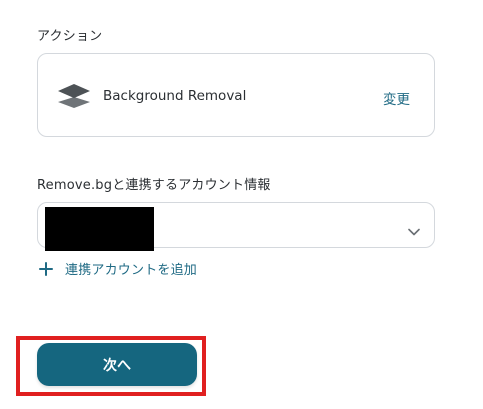 The image size is (483, 409). What do you see at coordinates (414, 228) in the screenshot?
I see `chevron-down-icon` at bounding box center [414, 228].